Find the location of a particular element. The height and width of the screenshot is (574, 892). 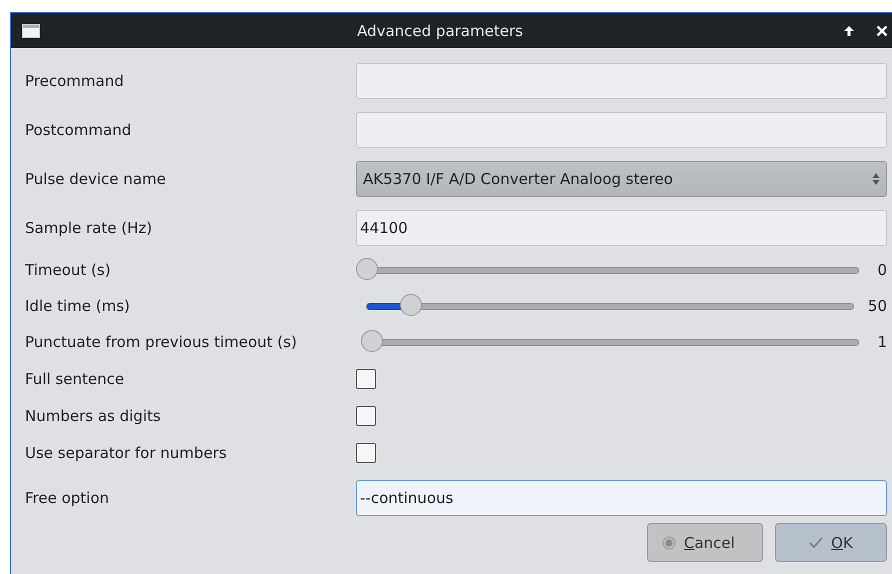

field-label: Numbers as digits is located at coordinates (93, 415).